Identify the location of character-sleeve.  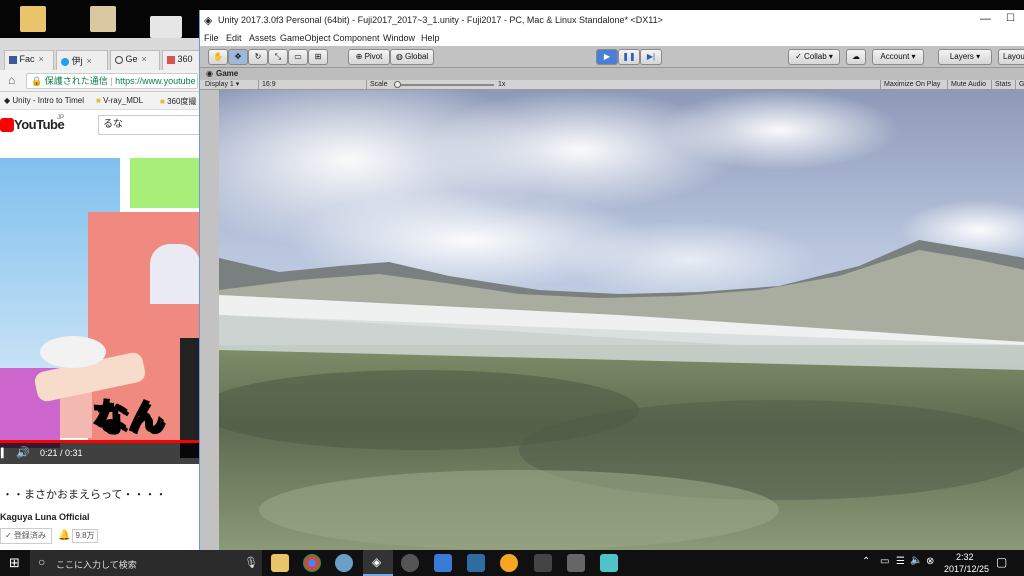
(73, 352).